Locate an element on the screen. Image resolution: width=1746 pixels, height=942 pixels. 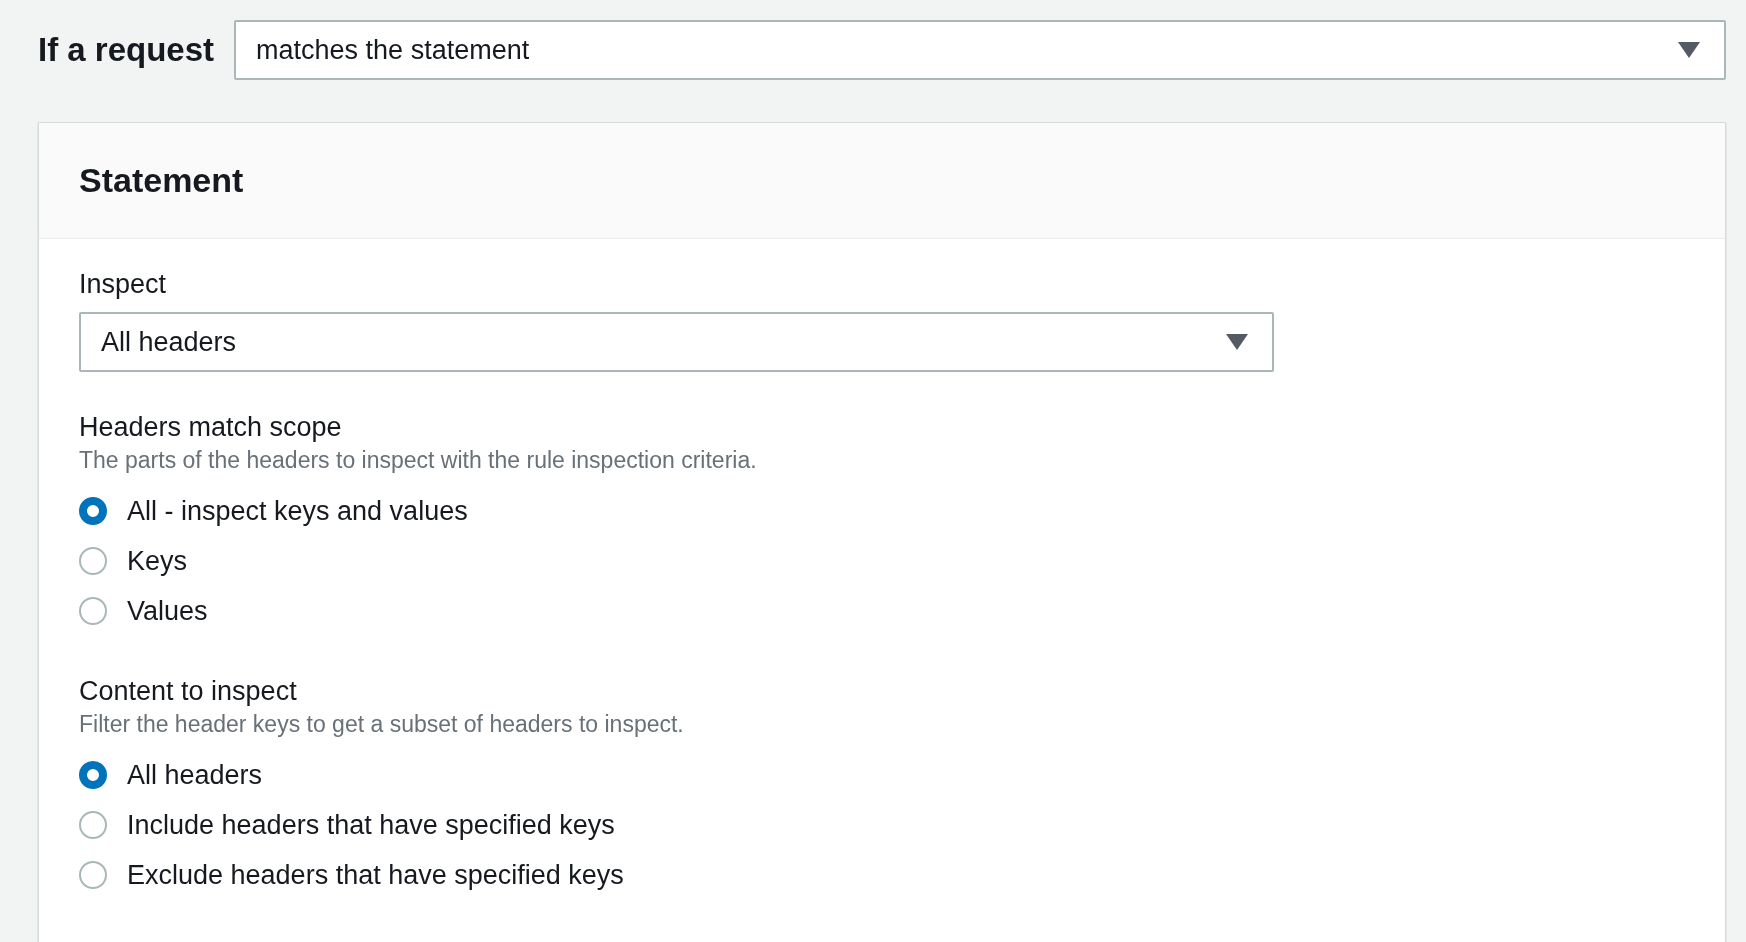
field-label: Headers match scope is located at coordinates (211, 427).